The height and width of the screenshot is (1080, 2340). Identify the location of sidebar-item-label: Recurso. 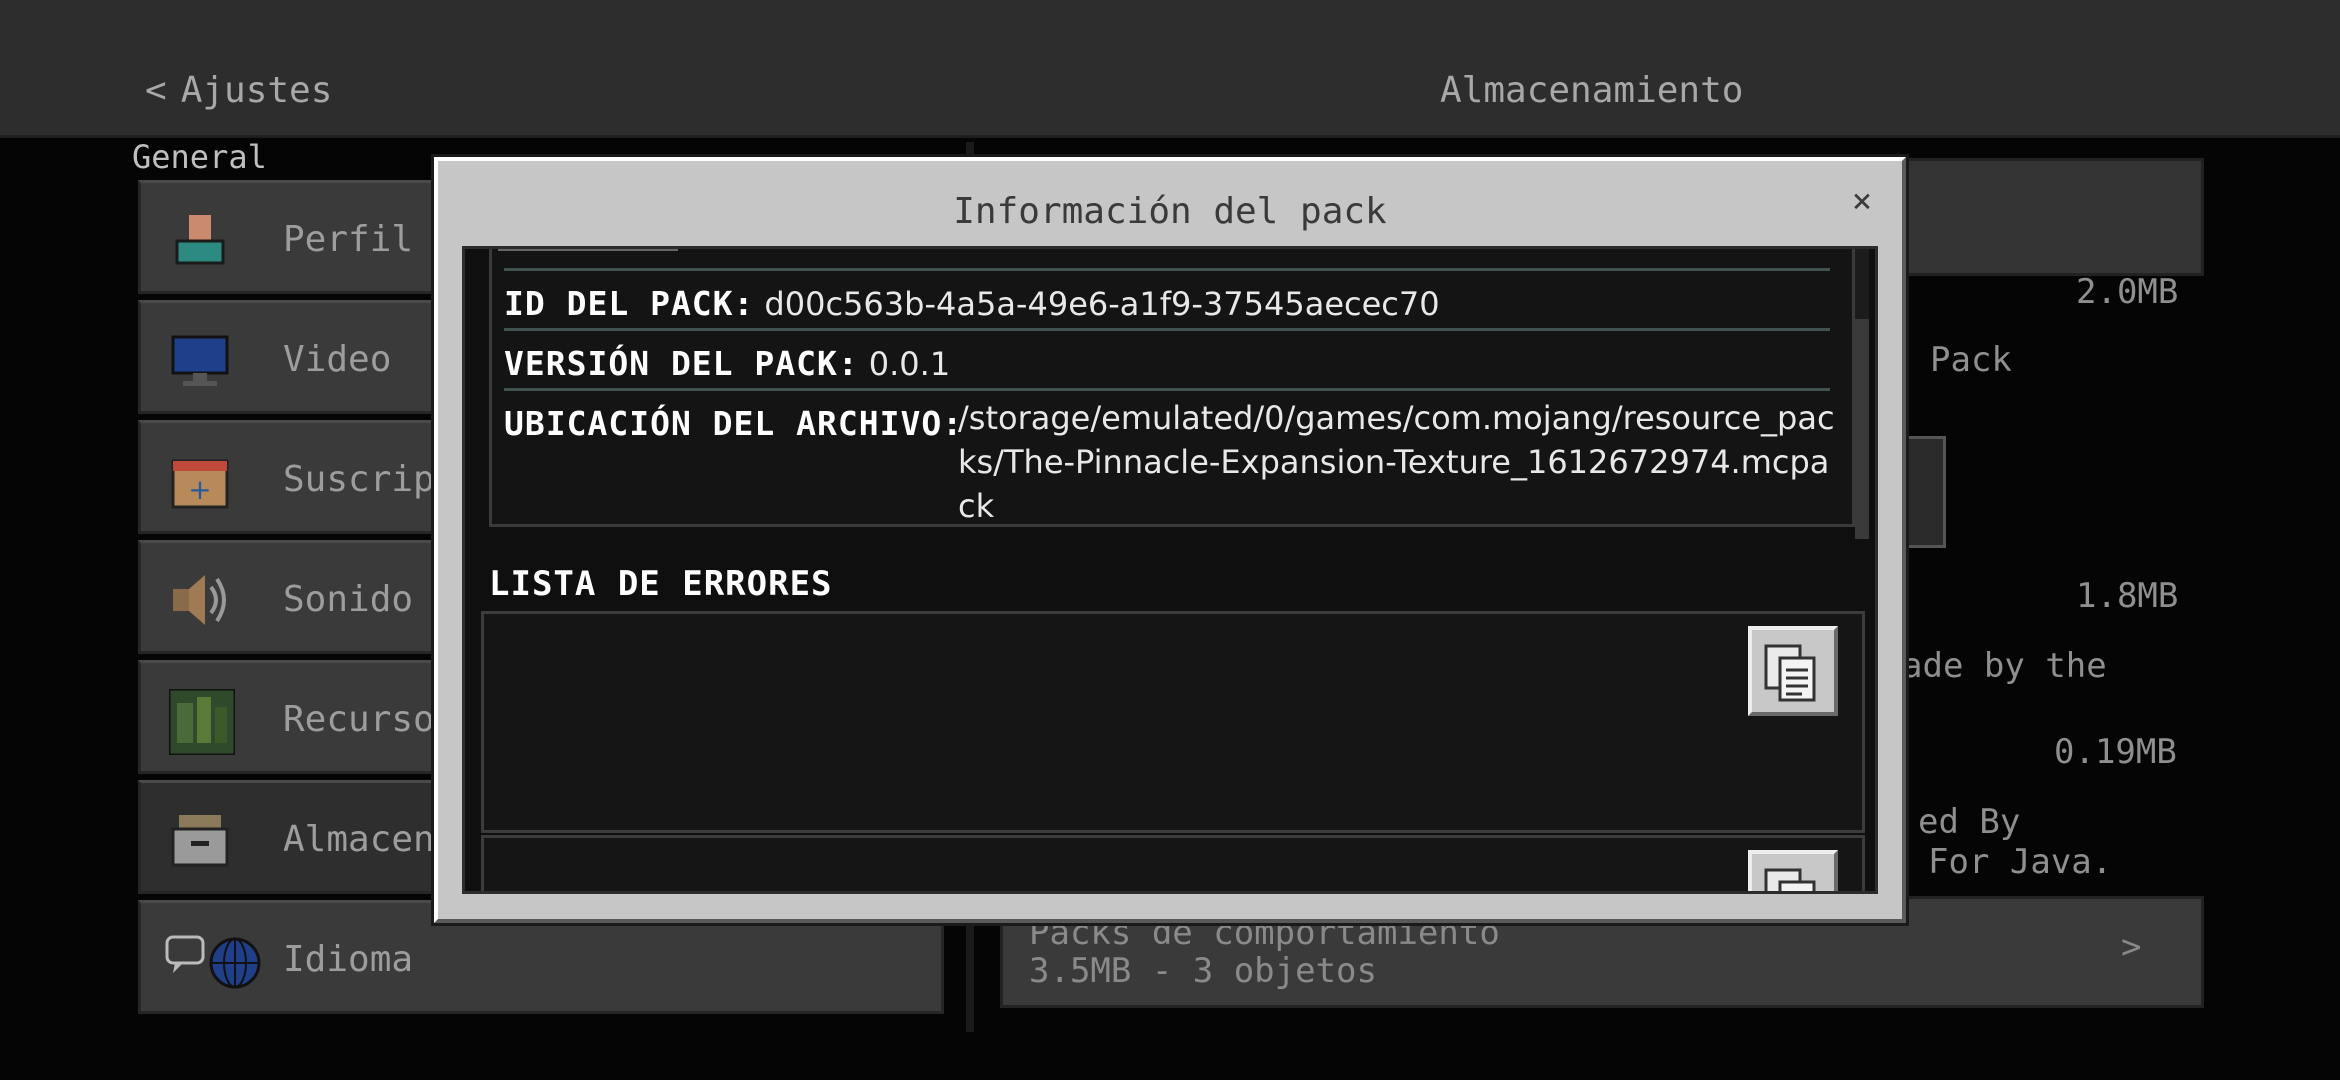
(359, 719).